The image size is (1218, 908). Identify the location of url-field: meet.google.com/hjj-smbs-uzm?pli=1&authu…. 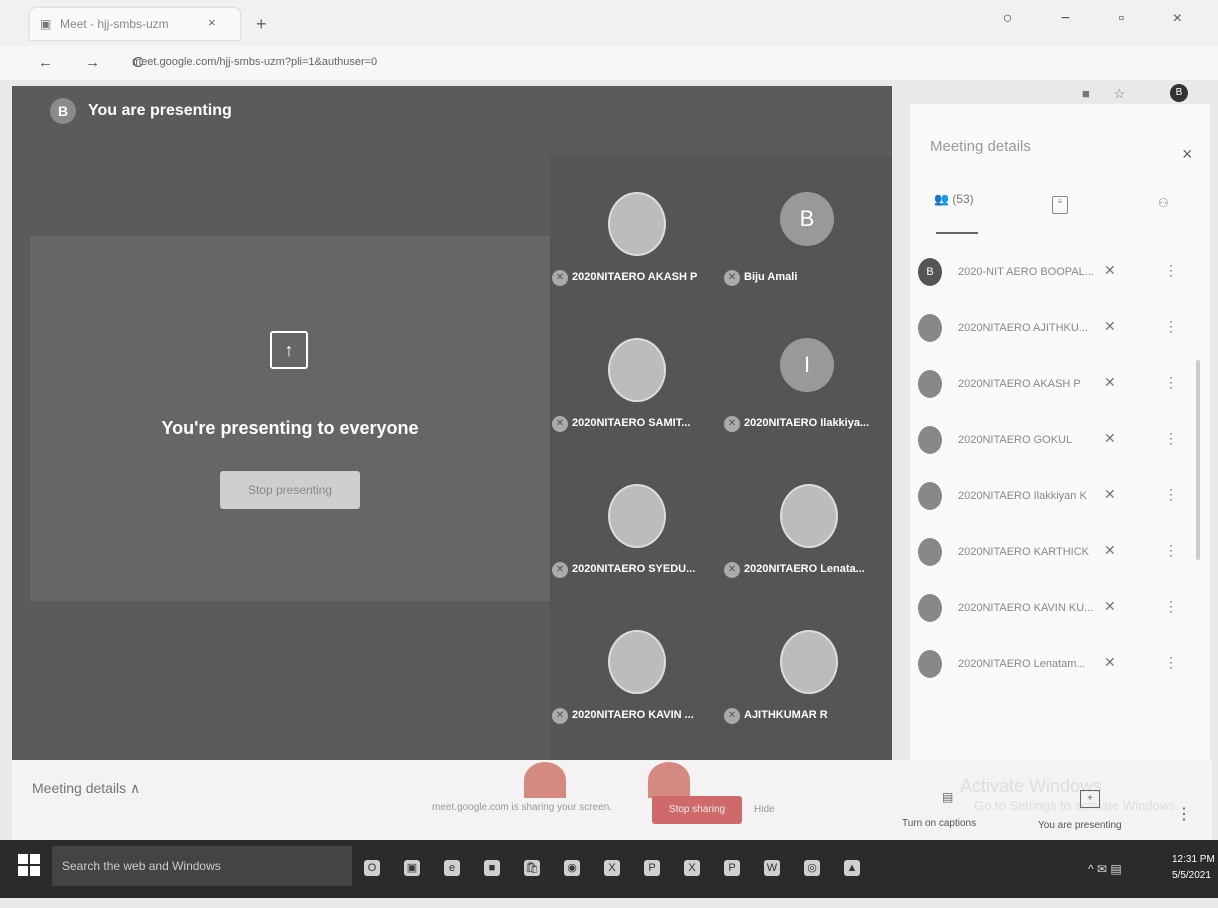
(254, 62).